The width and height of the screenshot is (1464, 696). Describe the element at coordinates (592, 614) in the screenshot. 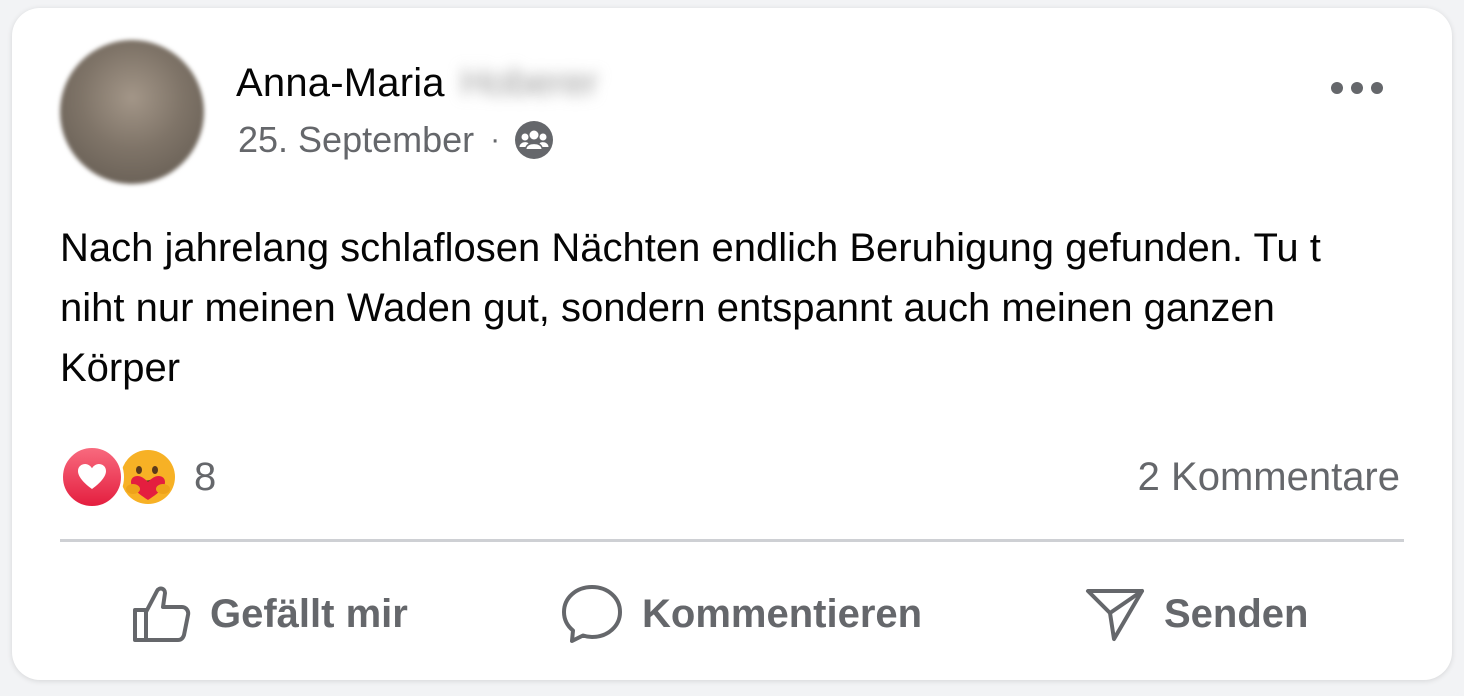

I see `comment-bubble-icon` at that location.